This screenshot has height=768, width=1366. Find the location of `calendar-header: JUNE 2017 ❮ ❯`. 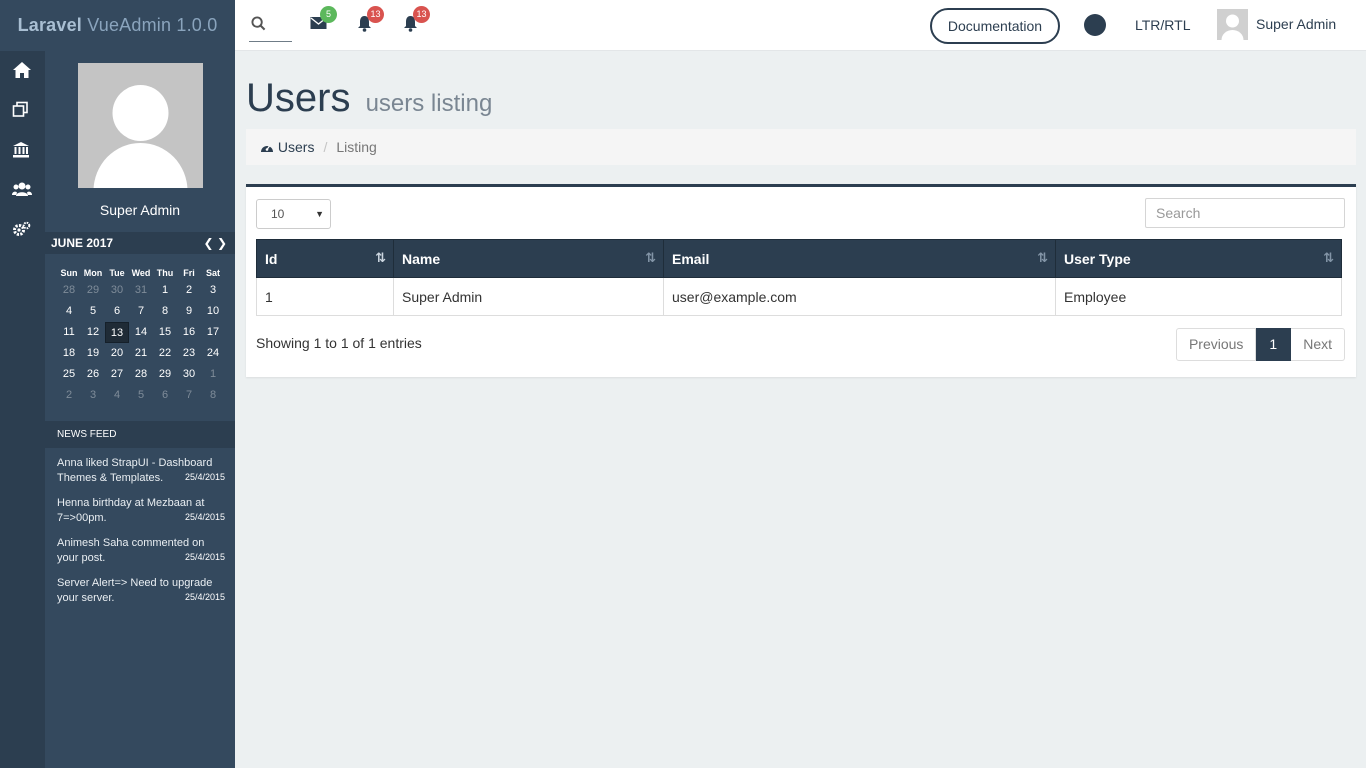

calendar-header: JUNE 2017 ❮ ❯ is located at coordinates (140, 243).